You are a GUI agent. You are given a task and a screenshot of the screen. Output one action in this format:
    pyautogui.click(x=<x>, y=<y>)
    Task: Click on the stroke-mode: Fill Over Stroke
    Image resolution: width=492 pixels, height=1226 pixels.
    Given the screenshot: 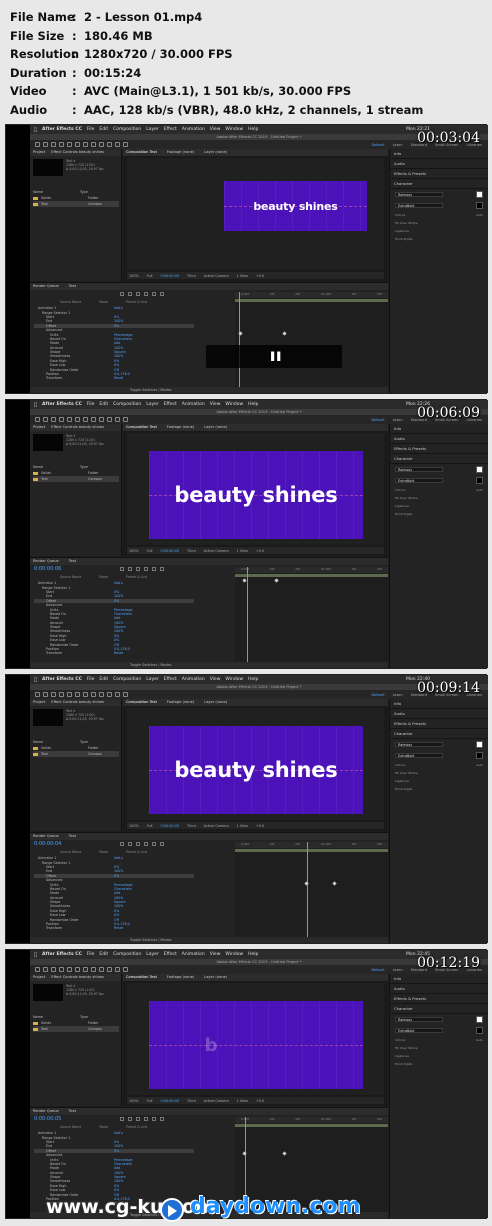 What is the action you would take?
    pyautogui.click(x=406, y=773)
    